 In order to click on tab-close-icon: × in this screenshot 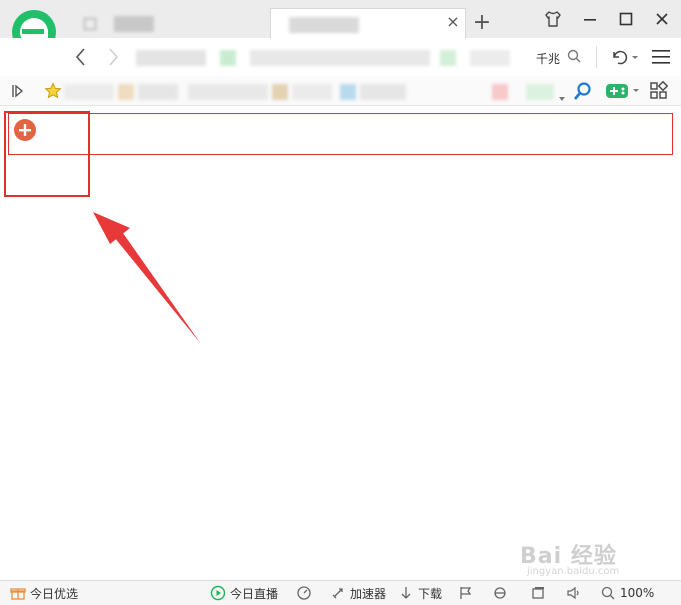, I will do `click(453, 22)`.